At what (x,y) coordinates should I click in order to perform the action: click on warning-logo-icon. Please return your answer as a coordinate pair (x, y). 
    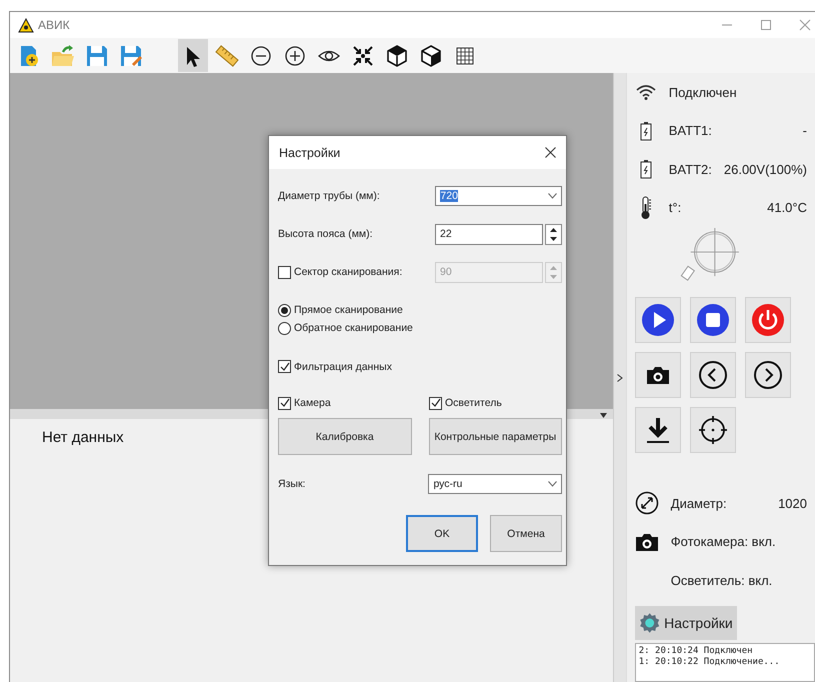
    Looking at the image, I should click on (26, 25).